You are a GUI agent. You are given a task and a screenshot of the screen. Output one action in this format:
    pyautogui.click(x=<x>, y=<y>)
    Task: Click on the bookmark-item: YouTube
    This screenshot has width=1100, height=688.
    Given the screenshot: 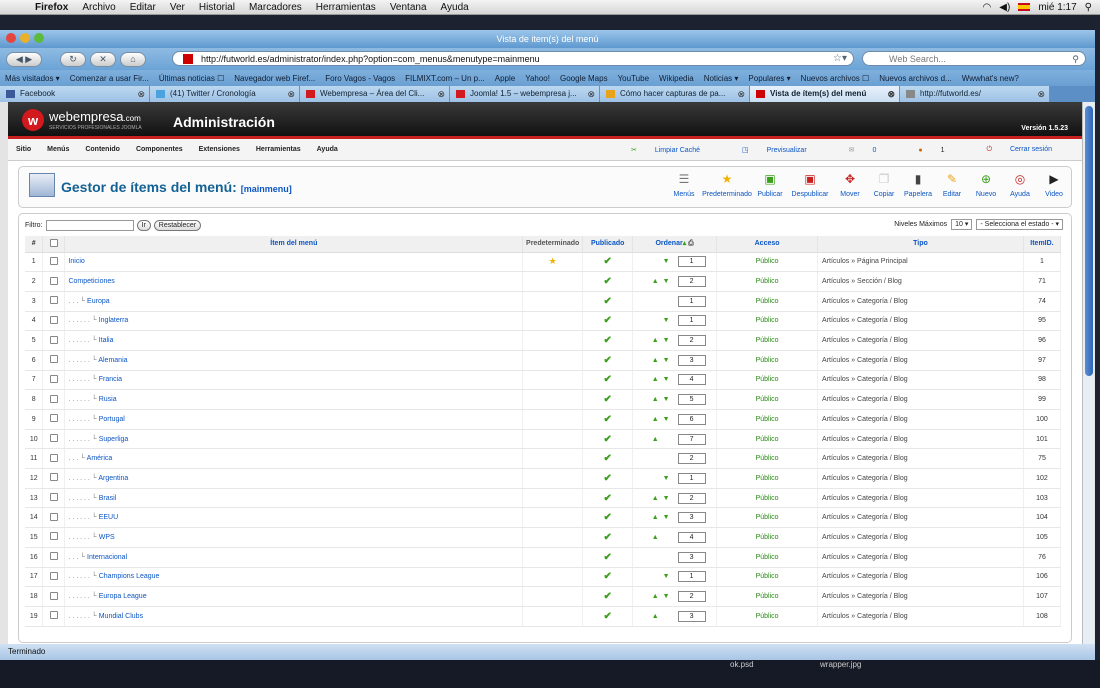 What is the action you would take?
    pyautogui.click(x=633, y=78)
    